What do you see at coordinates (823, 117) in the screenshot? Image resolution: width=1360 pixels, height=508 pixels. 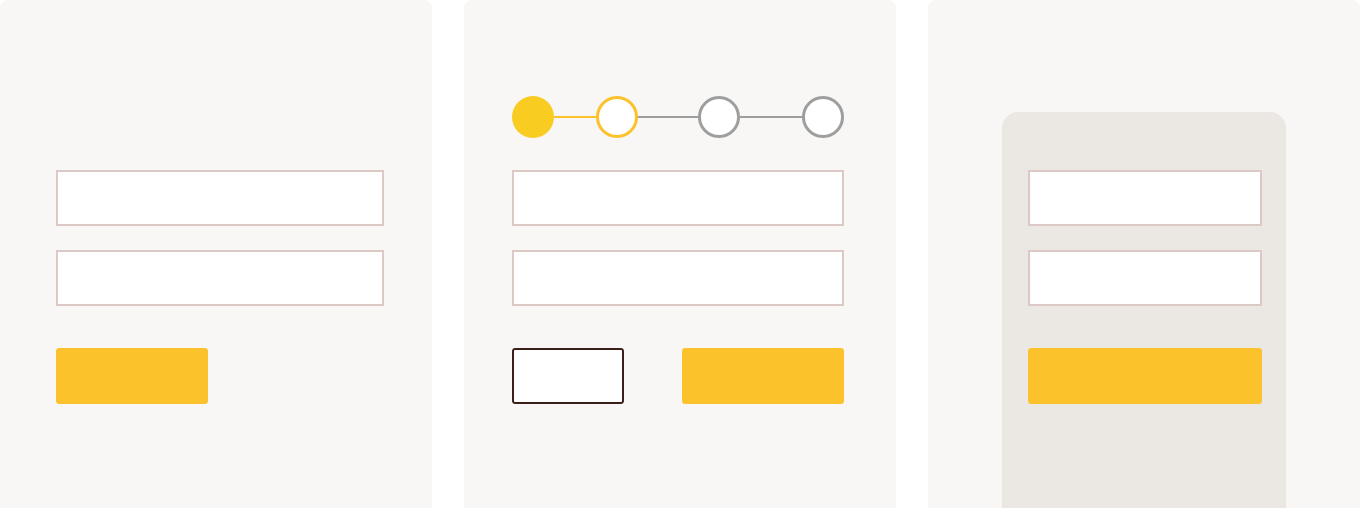 I see `step-4-upcoming-indicator` at bounding box center [823, 117].